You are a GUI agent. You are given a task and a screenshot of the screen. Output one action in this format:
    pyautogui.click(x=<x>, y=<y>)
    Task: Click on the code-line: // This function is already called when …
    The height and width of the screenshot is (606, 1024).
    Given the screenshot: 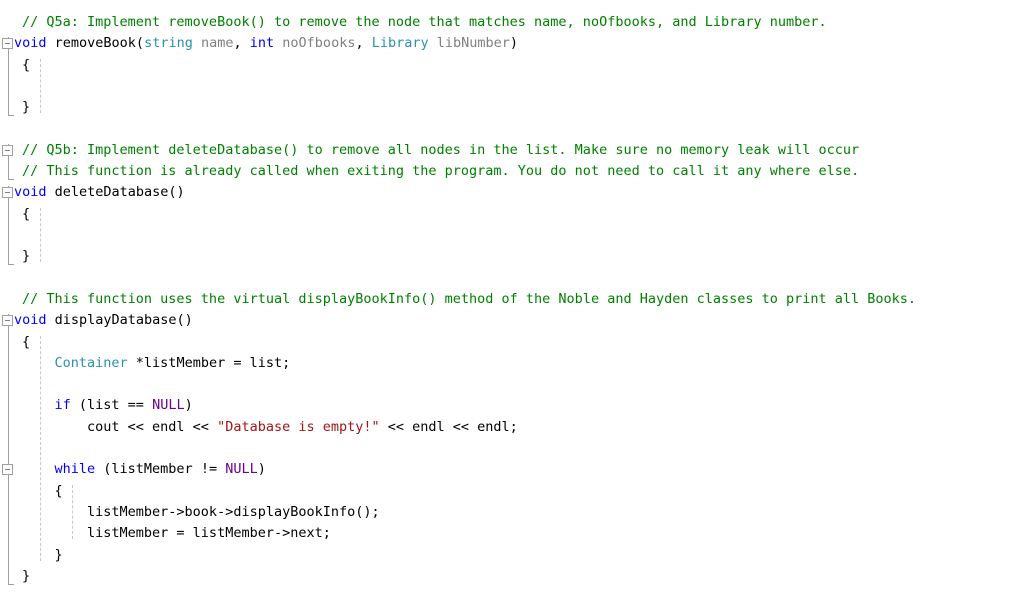 What is the action you would take?
    pyautogui.click(x=440, y=171)
    